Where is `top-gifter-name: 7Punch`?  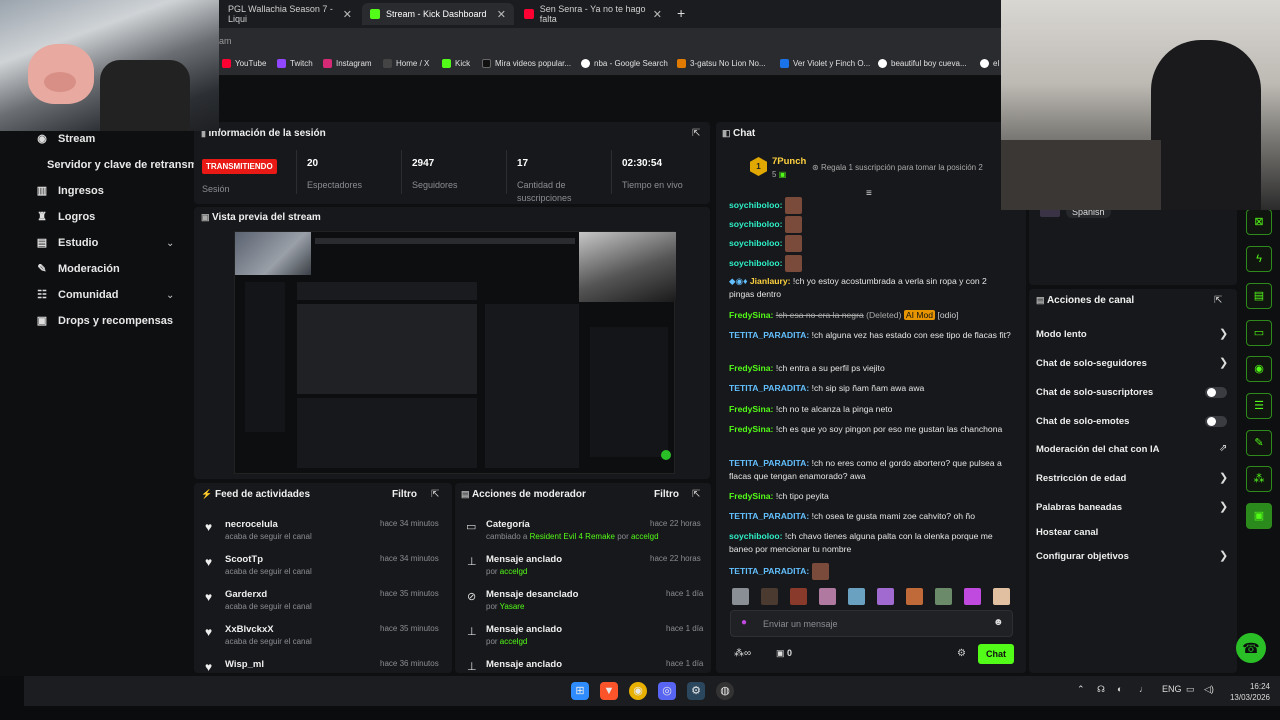 top-gifter-name: 7Punch is located at coordinates (789, 161).